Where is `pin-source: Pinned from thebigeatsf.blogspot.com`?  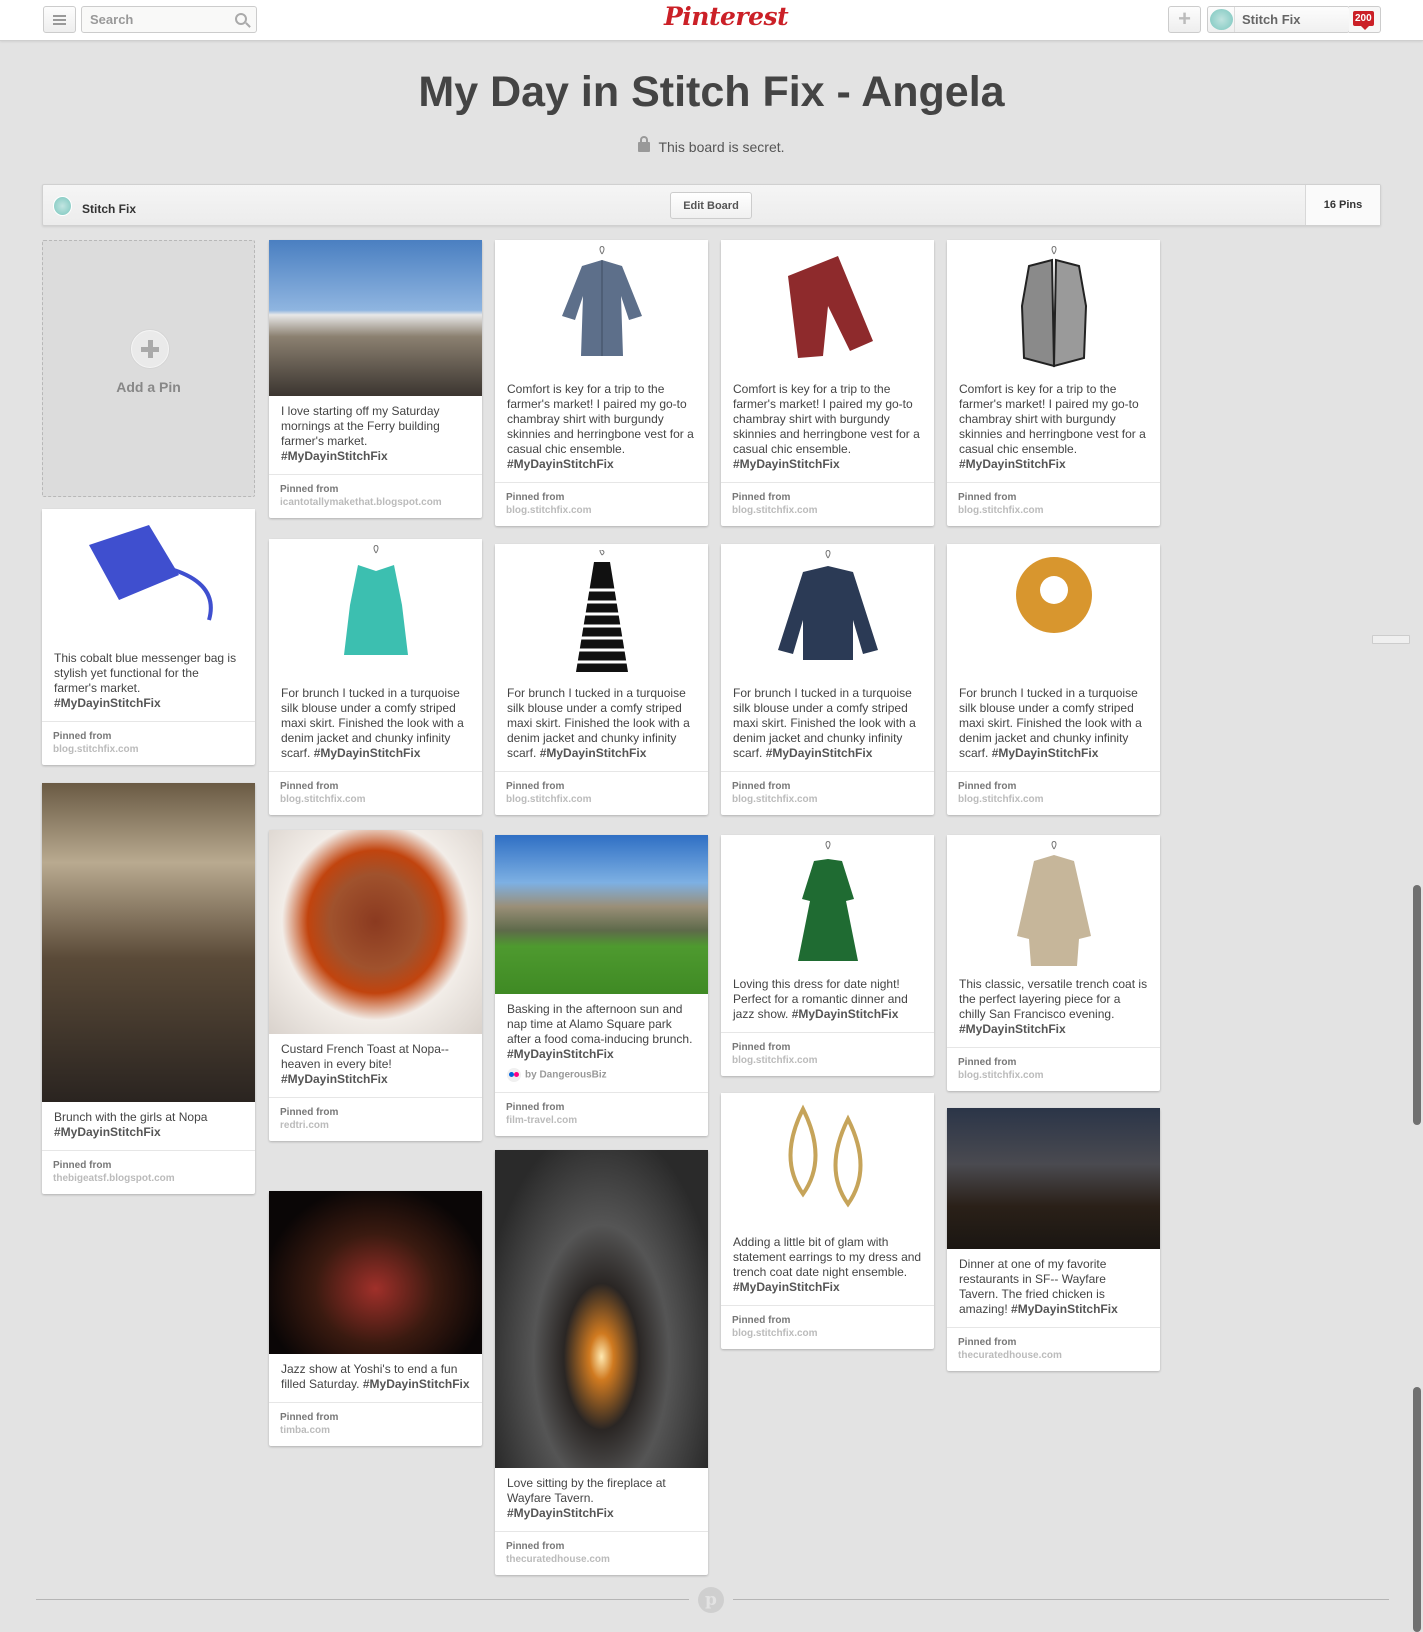 pin-source: Pinned from thebigeatsf.blogspot.com is located at coordinates (148, 1172).